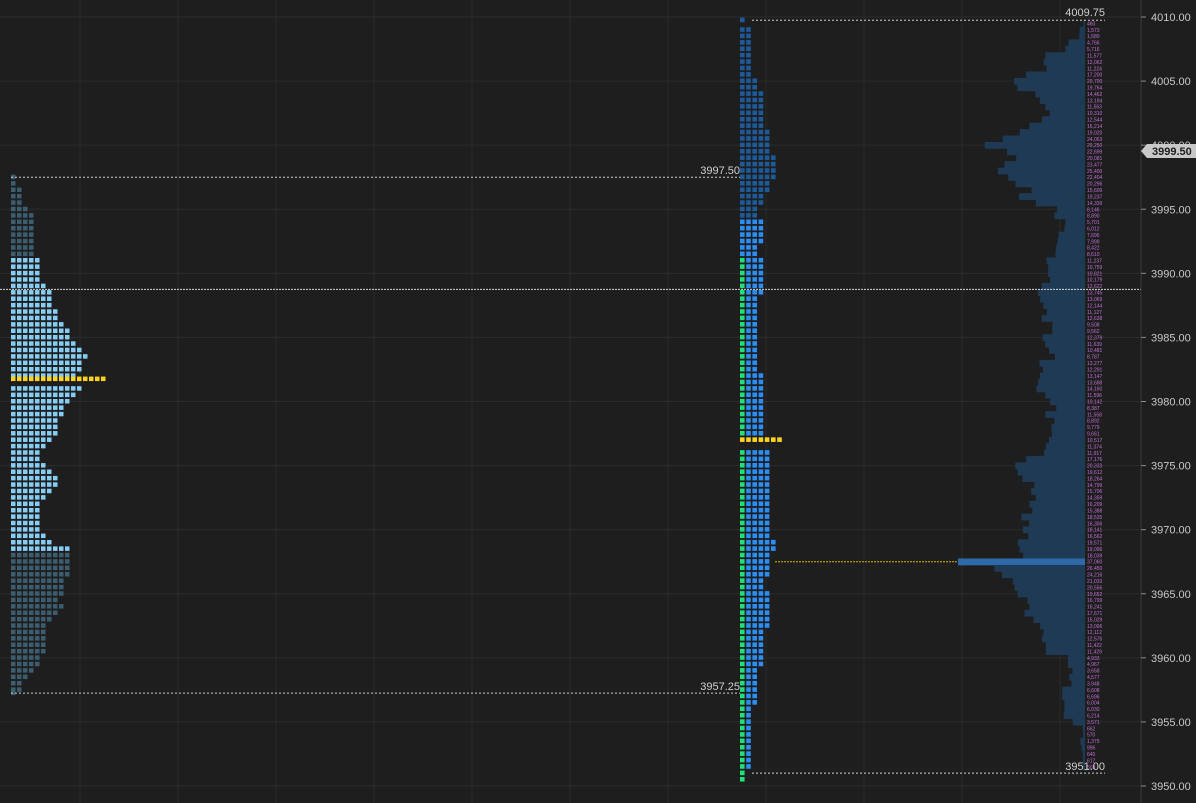 The width and height of the screenshot is (1196, 803). I want to click on volume-value-label: 12,544, so click(1095, 121).